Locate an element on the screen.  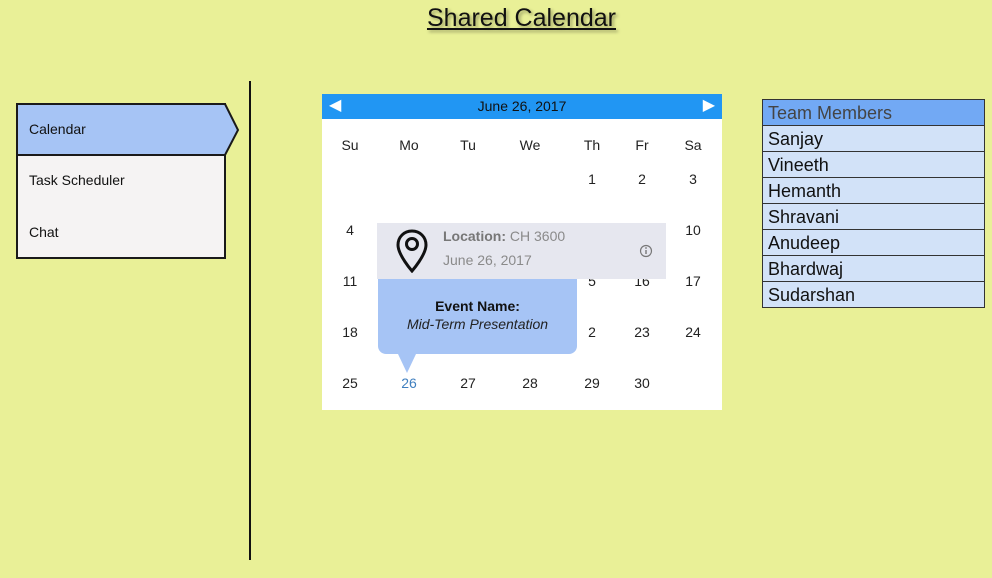
team-member-row: Hemanth is located at coordinates (873, 191).